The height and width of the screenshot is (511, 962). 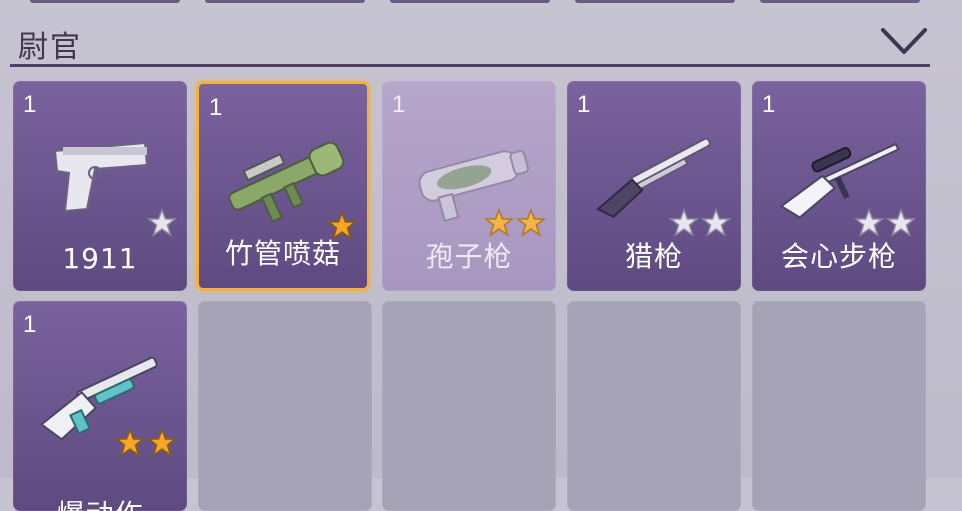 What do you see at coordinates (653, 256) in the screenshot?
I see `weapon-name: 猎枪` at bounding box center [653, 256].